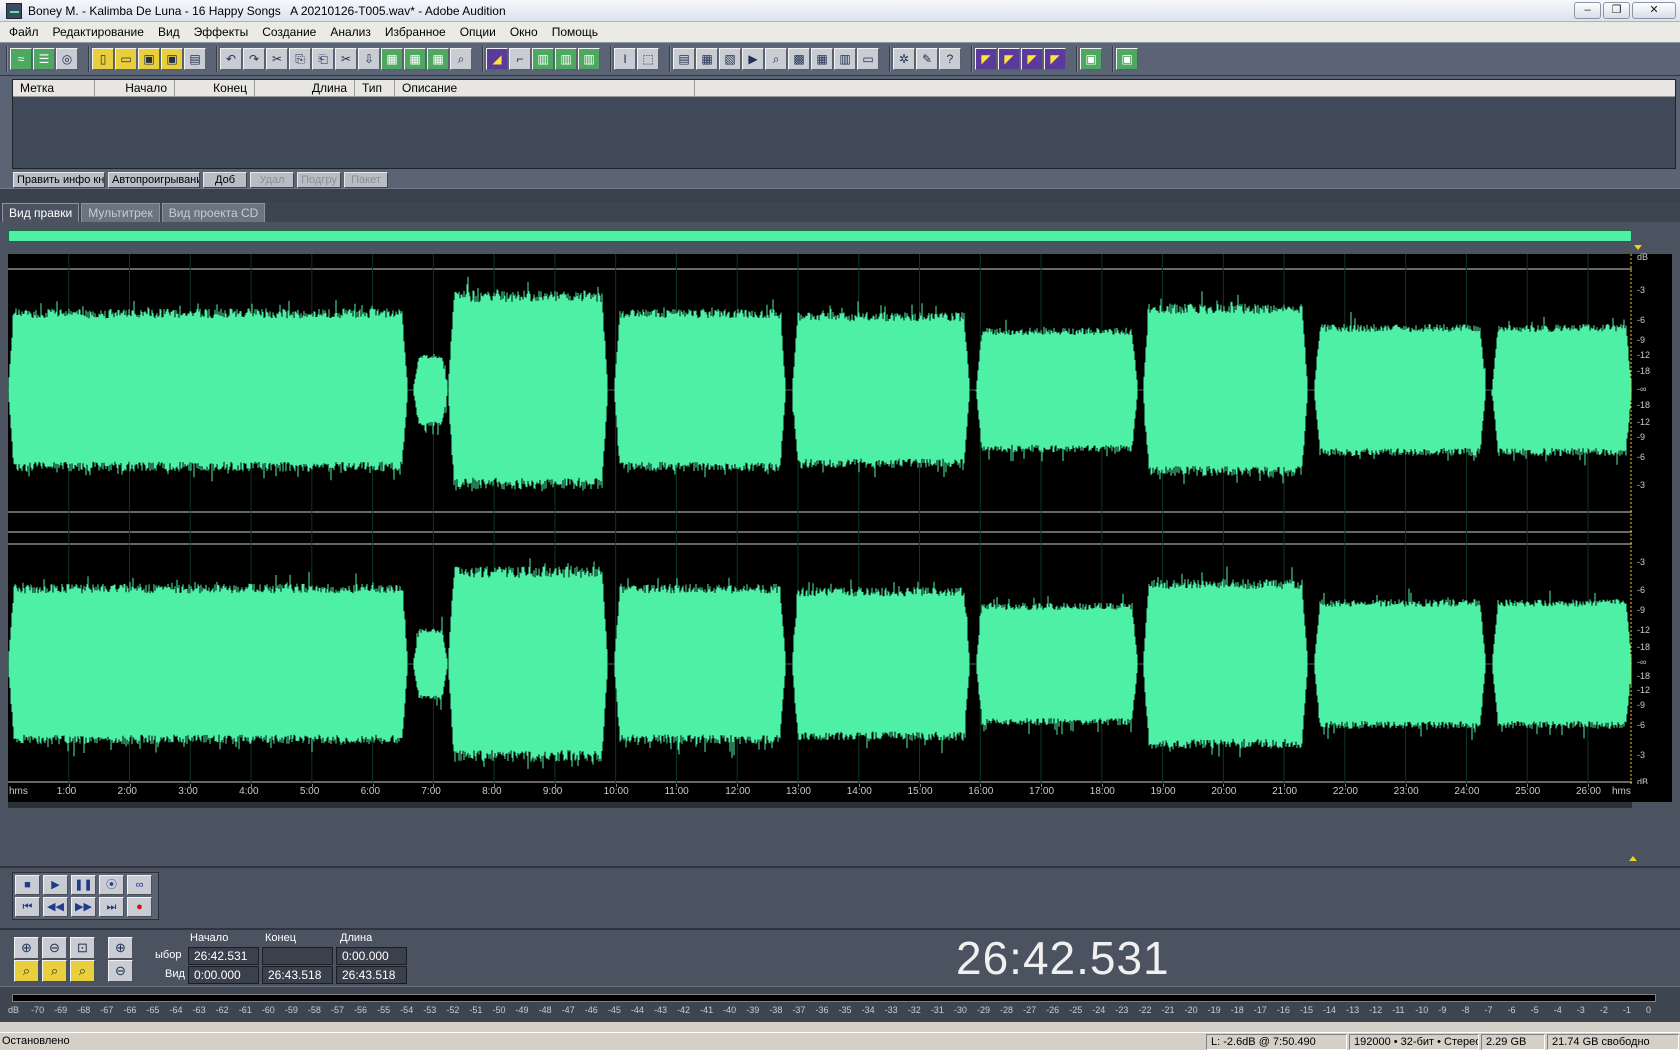  What do you see at coordinates (223, 956) in the screenshot?
I see `selection-start-field: 26:42.531` at bounding box center [223, 956].